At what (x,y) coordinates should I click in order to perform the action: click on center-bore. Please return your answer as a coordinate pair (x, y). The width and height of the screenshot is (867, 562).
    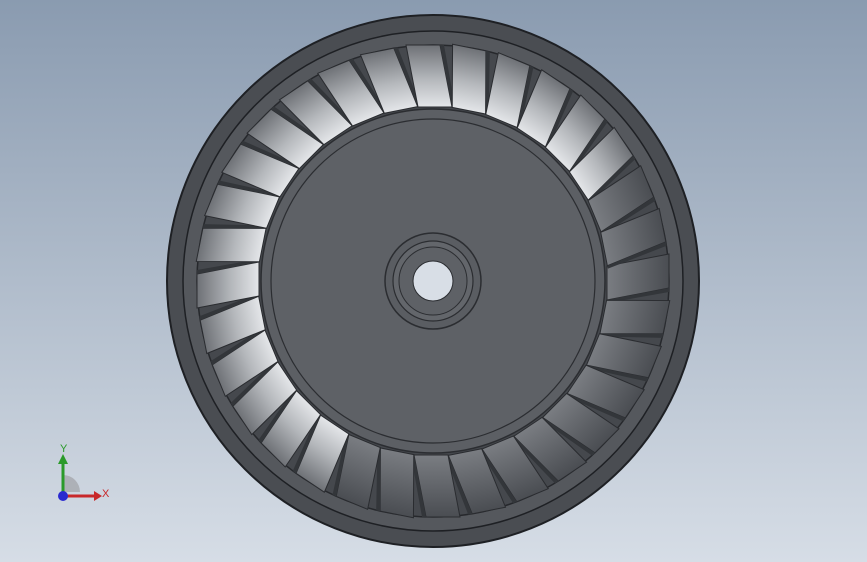
    Looking at the image, I should click on (433, 281).